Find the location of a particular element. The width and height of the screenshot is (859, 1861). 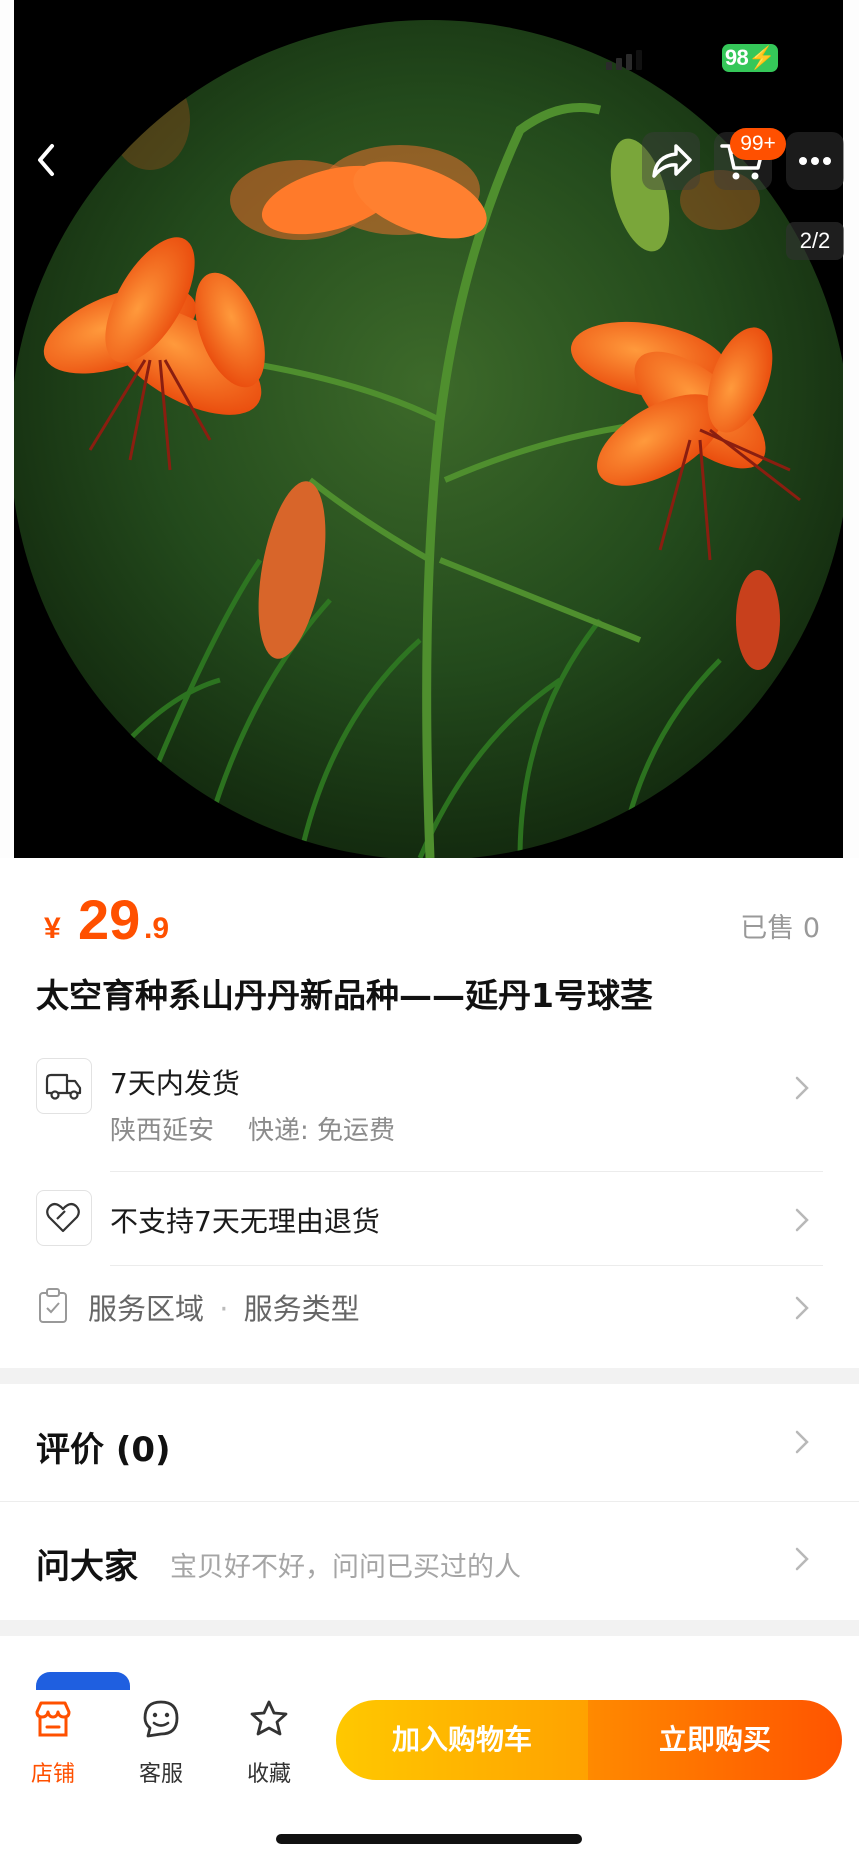

cellular-signal-icon is located at coordinates (624, 60).